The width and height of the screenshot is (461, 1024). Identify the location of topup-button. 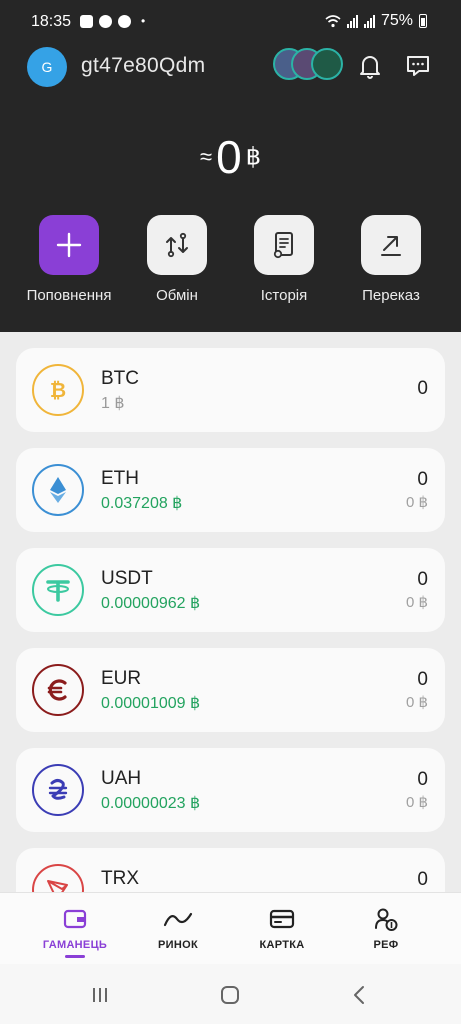
(69, 245).